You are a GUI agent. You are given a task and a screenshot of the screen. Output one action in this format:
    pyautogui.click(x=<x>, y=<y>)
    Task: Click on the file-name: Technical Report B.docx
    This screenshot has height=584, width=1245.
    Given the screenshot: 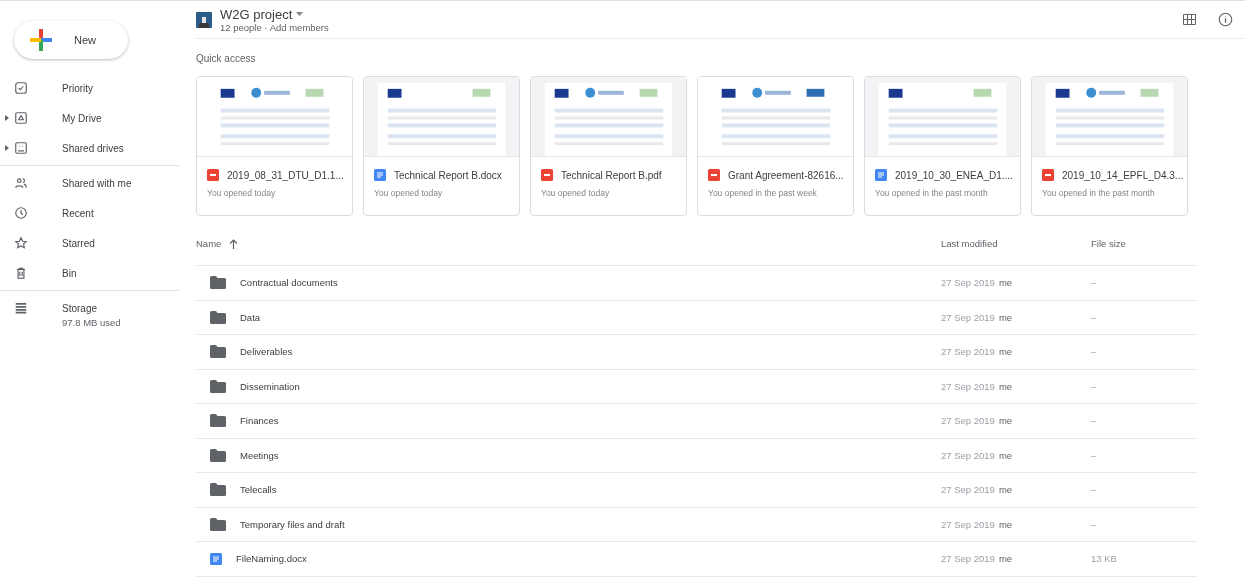 What is the action you would take?
    pyautogui.click(x=448, y=175)
    